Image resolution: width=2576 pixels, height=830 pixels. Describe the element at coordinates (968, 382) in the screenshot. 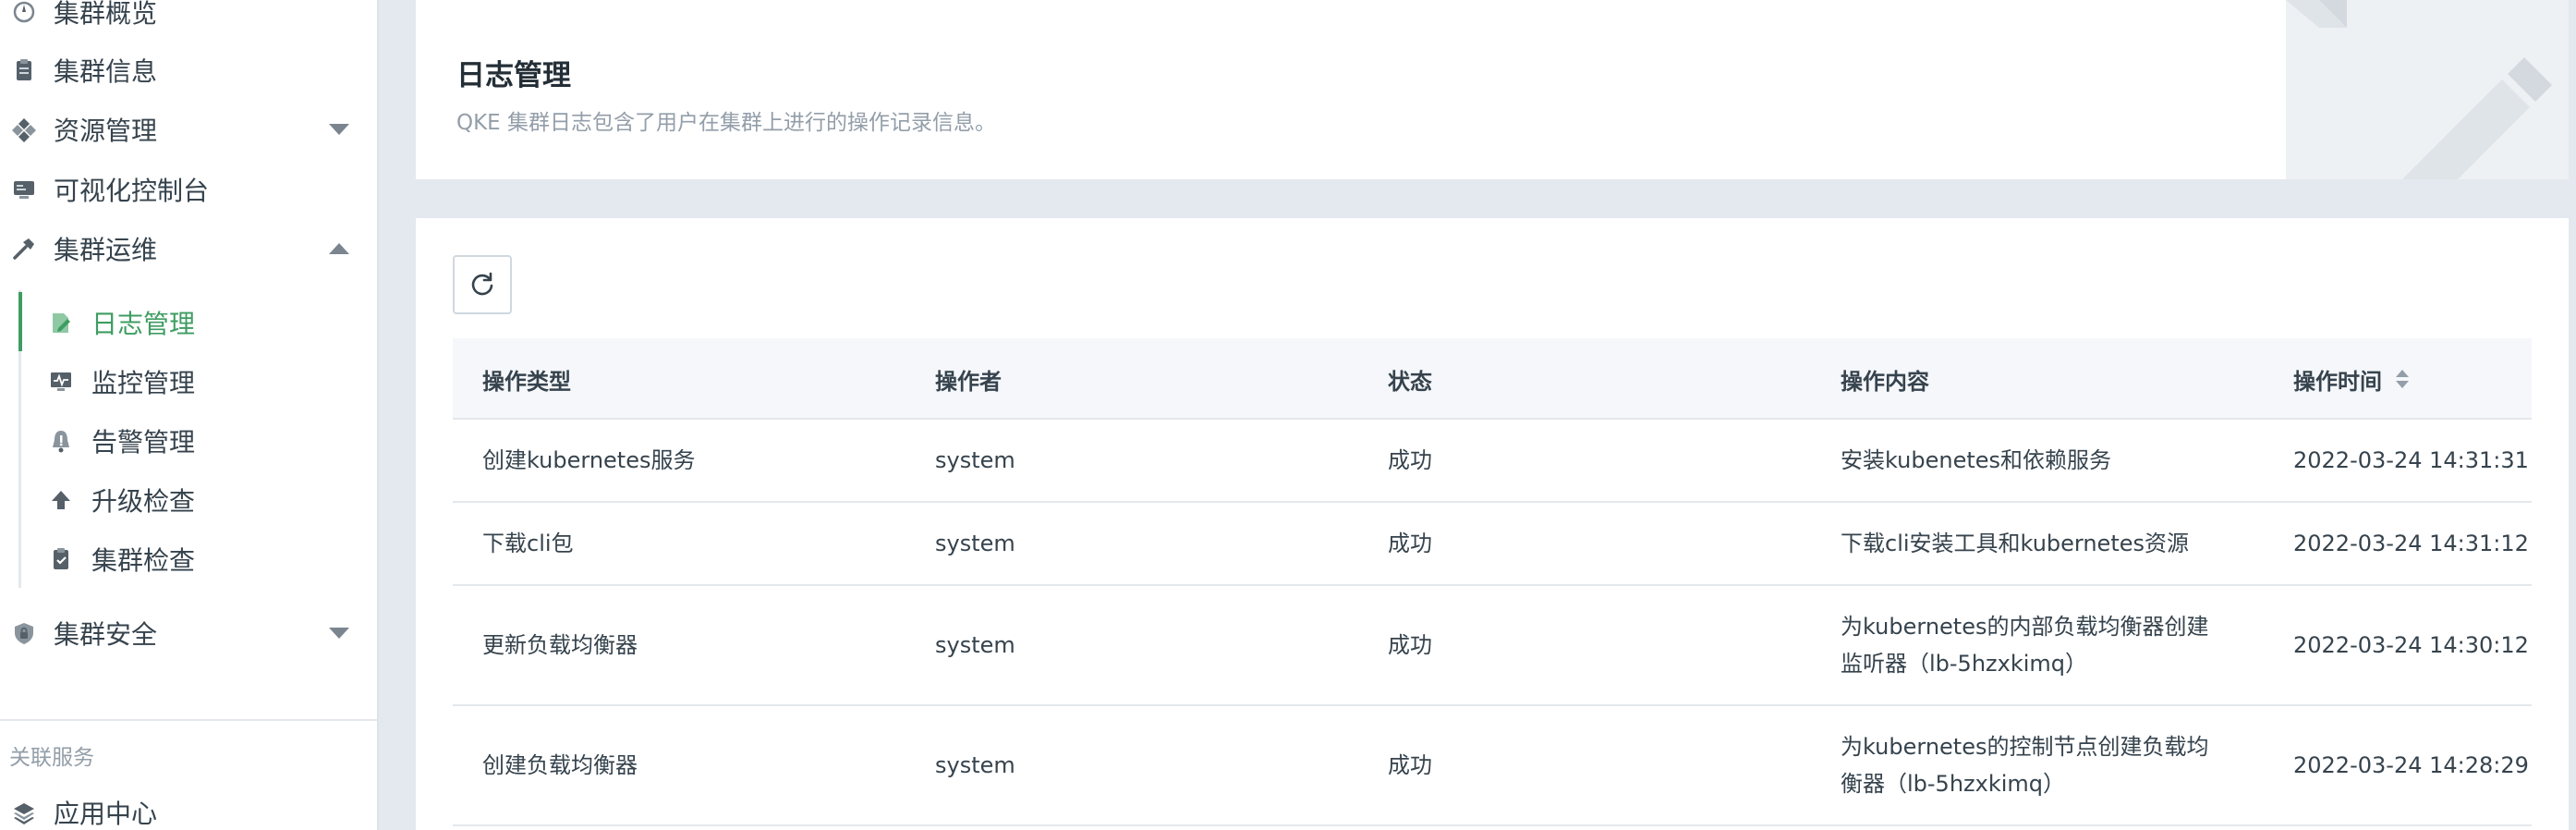

I see `column-header: 操作者` at that location.